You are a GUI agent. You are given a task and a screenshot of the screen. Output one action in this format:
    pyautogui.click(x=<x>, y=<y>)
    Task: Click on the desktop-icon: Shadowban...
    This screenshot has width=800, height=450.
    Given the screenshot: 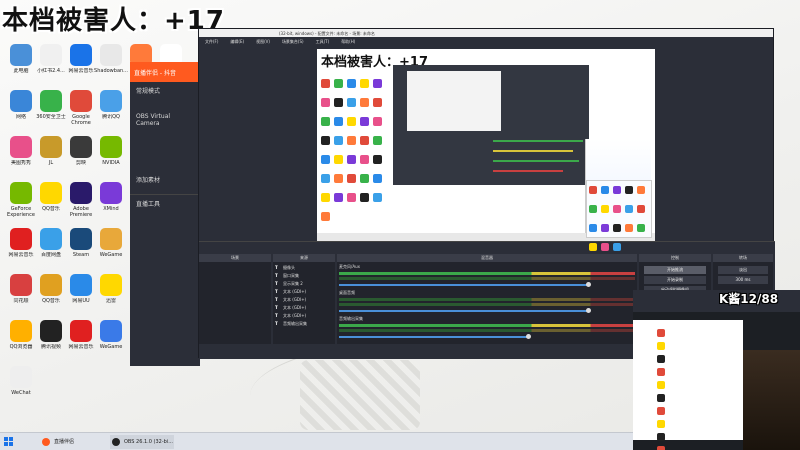 What is the action you would take?
    pyautogui.click(x=111, y=62)
    